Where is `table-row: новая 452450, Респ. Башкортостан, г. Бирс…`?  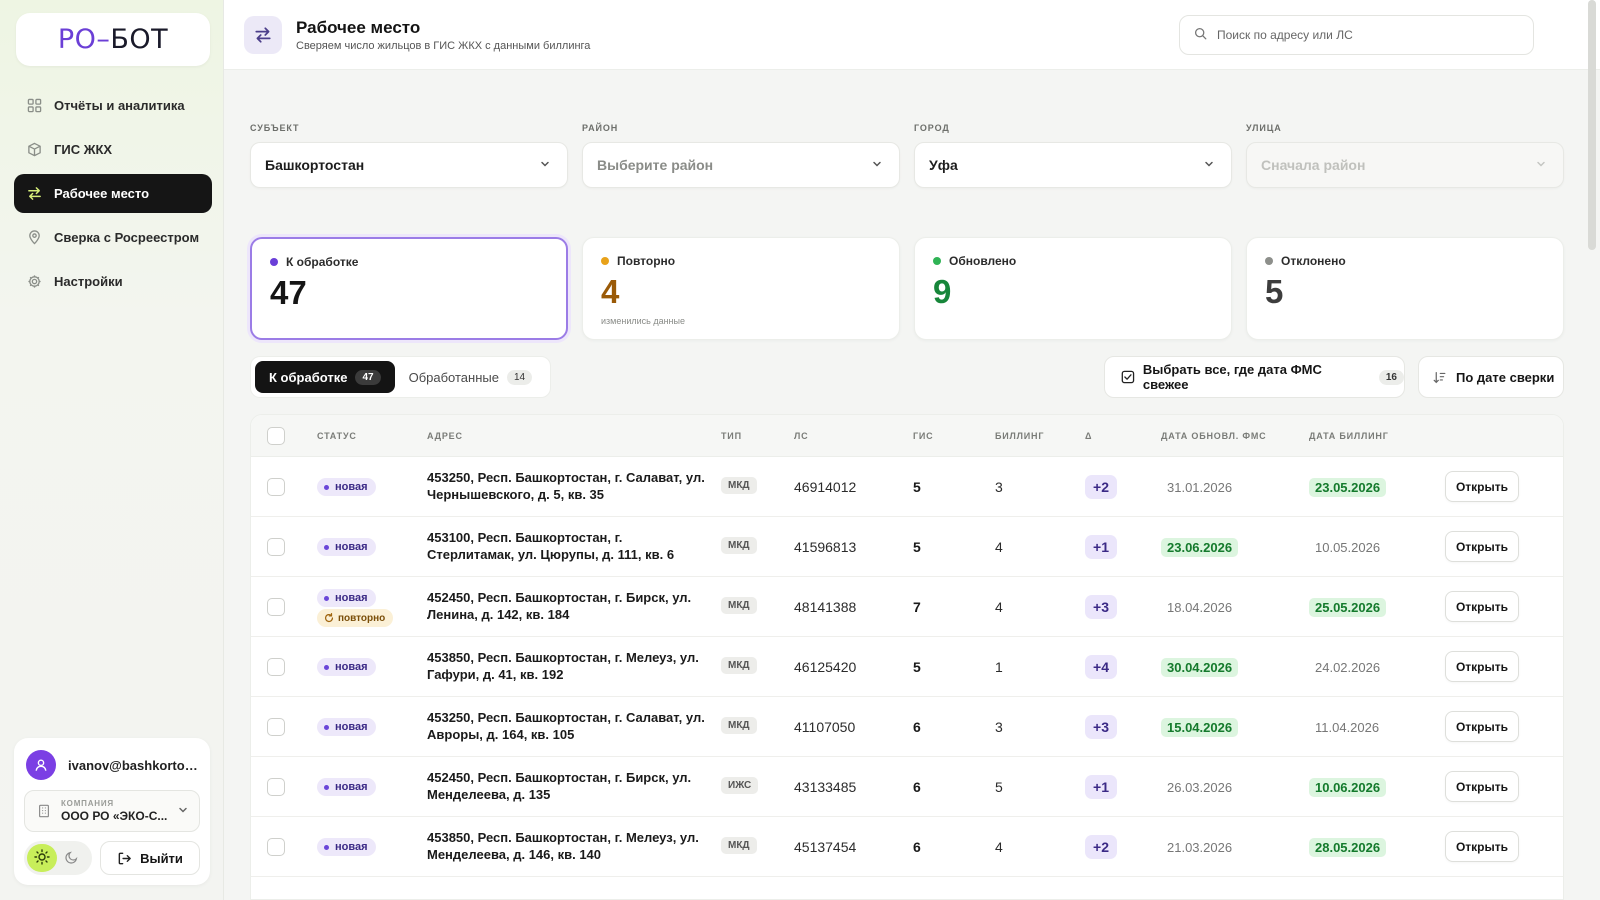 table-row: новая 452450, Респ. Башкортостан, г. Бирс… is located at coordinates (907, 787).